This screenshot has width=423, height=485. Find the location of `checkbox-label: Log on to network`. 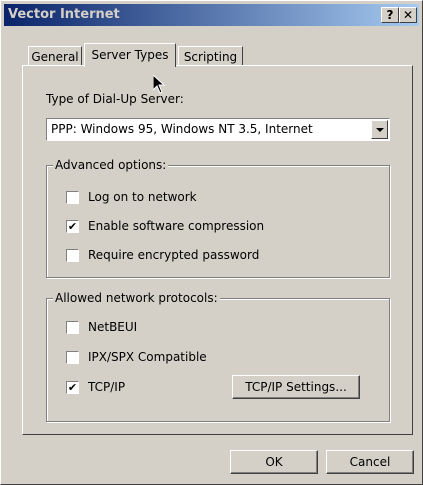

checkbox-label: Log on to network is located at coordinates (142, 197).